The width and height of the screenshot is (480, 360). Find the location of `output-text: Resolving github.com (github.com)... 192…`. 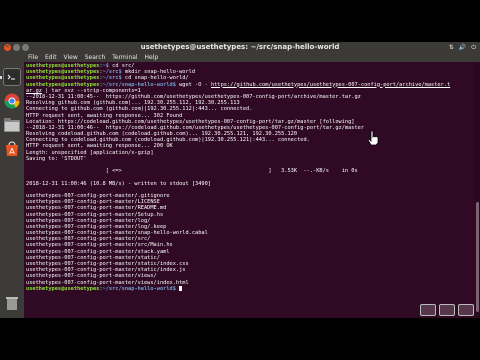

output-text: Resolving github.com (github.com)... 192… is located at coordinates (133, 103).